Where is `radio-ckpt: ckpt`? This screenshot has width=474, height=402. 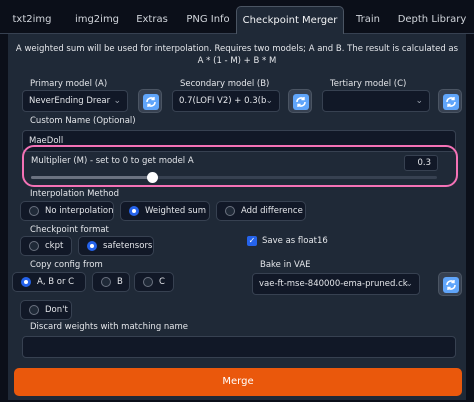
radio-ckpt: ckpt is located at coordinates (46, 246).